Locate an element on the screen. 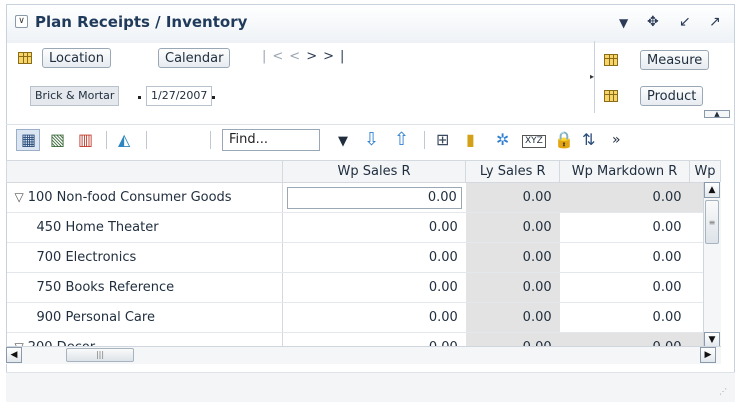  more-icon: » is located at coordinates (616, 140).